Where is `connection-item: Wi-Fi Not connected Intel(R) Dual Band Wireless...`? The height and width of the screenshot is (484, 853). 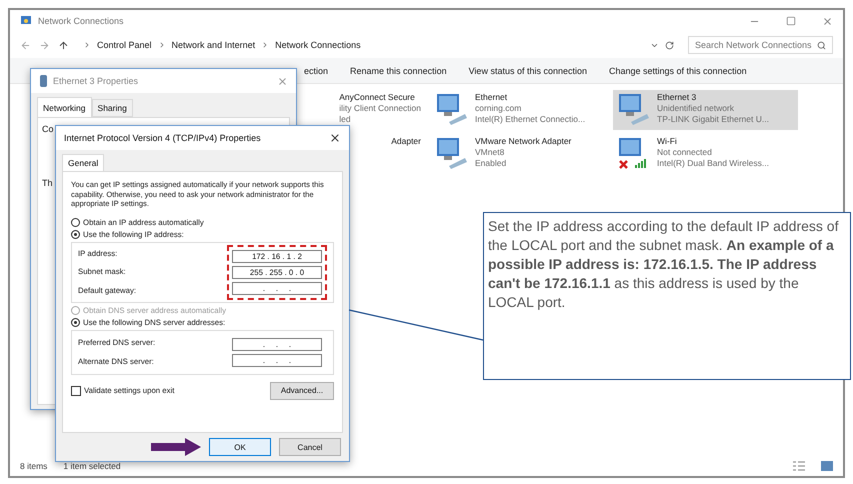
connection-item: Wi-Fi Not connected Intel(R) Dual Band Wireless... is located at coordinates (705, 154).